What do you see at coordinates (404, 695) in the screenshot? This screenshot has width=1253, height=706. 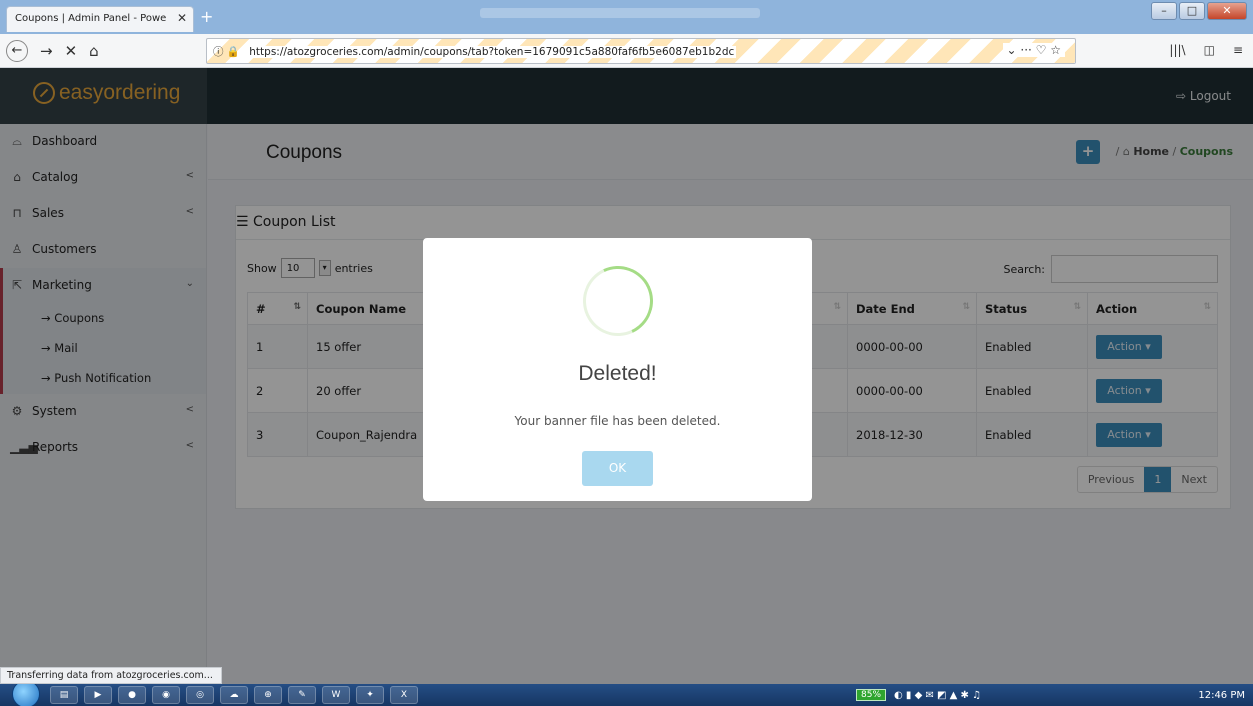 I see `excel-icon: X` at bounding box center [404, 695].